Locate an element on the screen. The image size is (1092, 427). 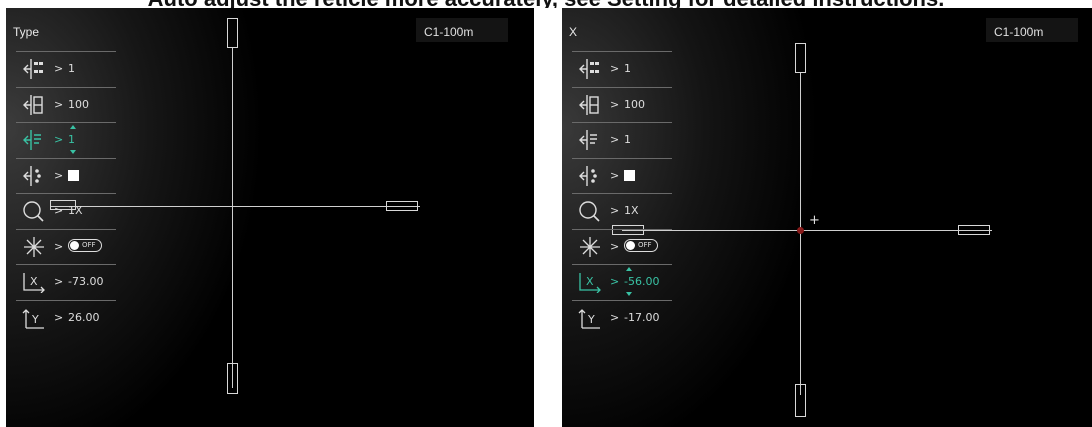
menu-value: -56.00 is located at coordinates (642, 281).